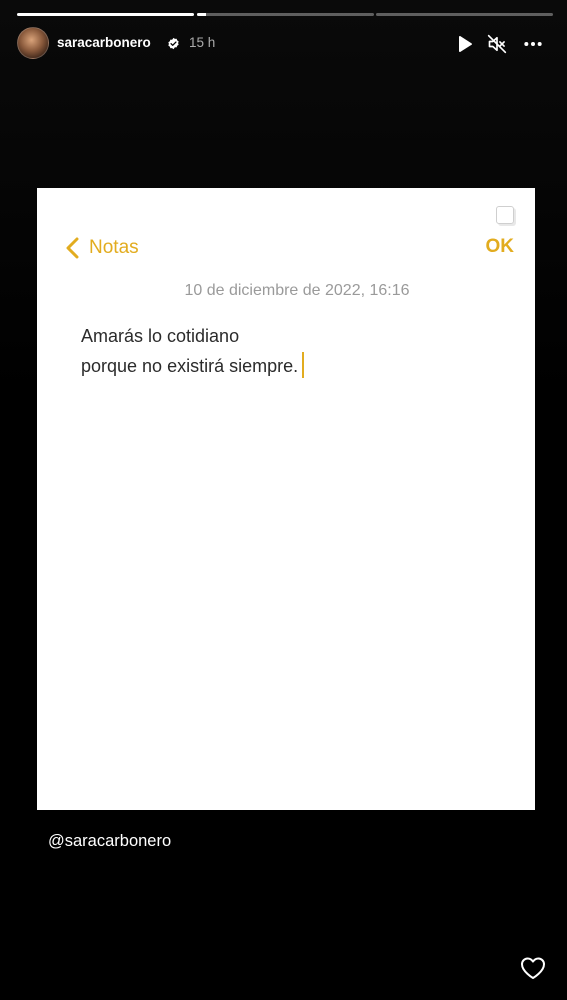 The height and width of the screenshot is (1000, 567). I want to click on text-cursor, so click(303, 365).